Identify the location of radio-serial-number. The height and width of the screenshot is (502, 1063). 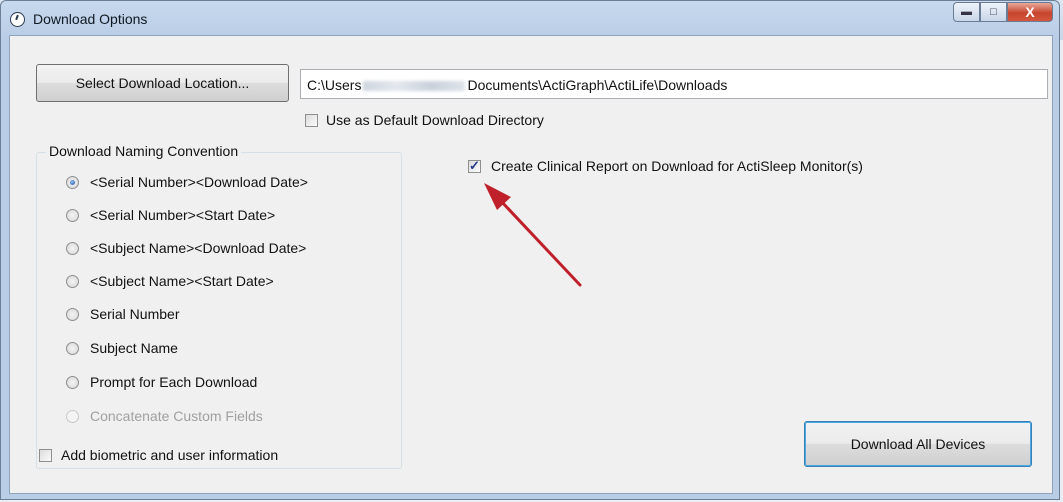
(72, 314).